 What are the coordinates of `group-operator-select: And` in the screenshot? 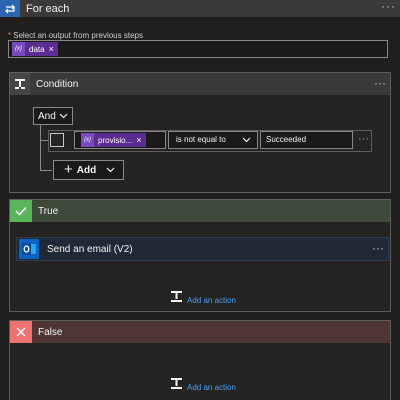 It's located at (53, 116).